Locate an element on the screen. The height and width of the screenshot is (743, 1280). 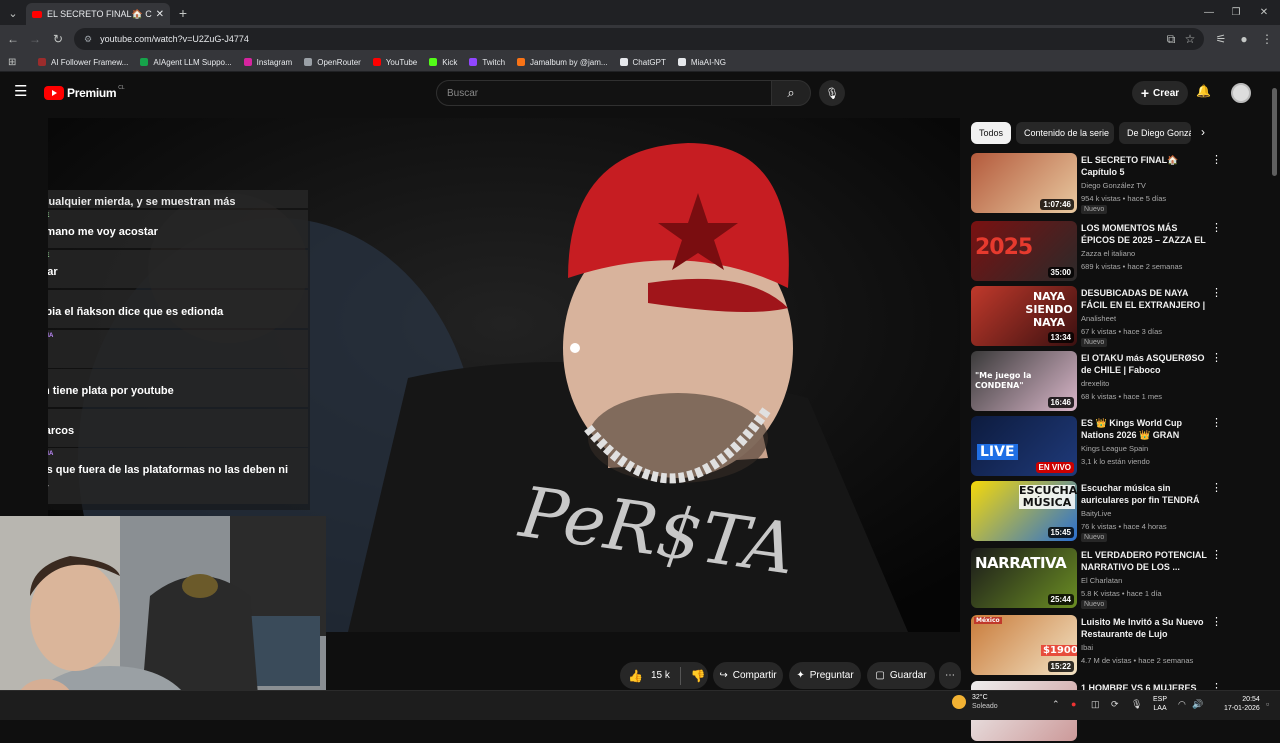
video-thumbnail: 16:46 "Me juego la CONDENA" is located at coordinates (1024, 381).